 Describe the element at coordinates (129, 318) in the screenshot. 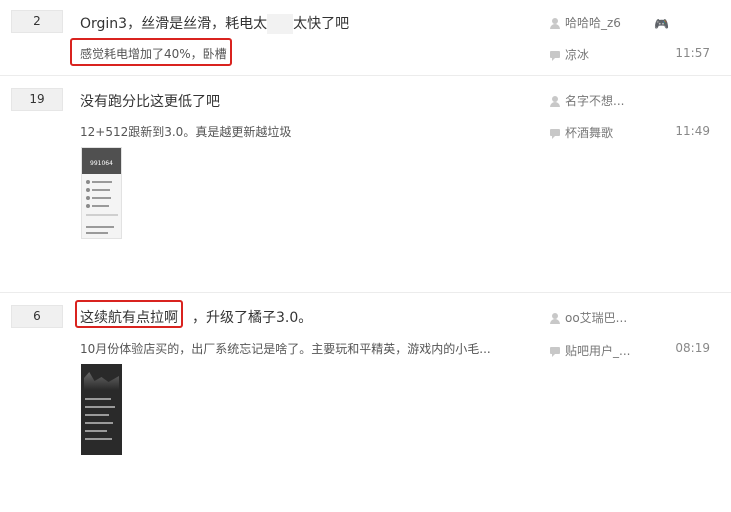

I see `thread-title-text: 这续航有点拉啊` at that location.